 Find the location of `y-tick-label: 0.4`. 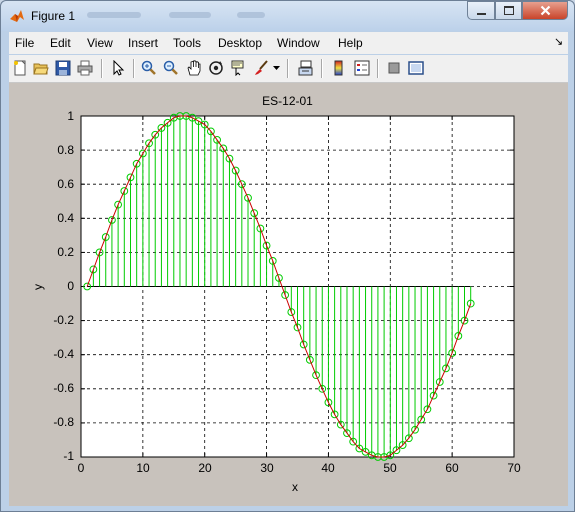

y-tick-label: 0.4 is located at coordinates (65, 218).